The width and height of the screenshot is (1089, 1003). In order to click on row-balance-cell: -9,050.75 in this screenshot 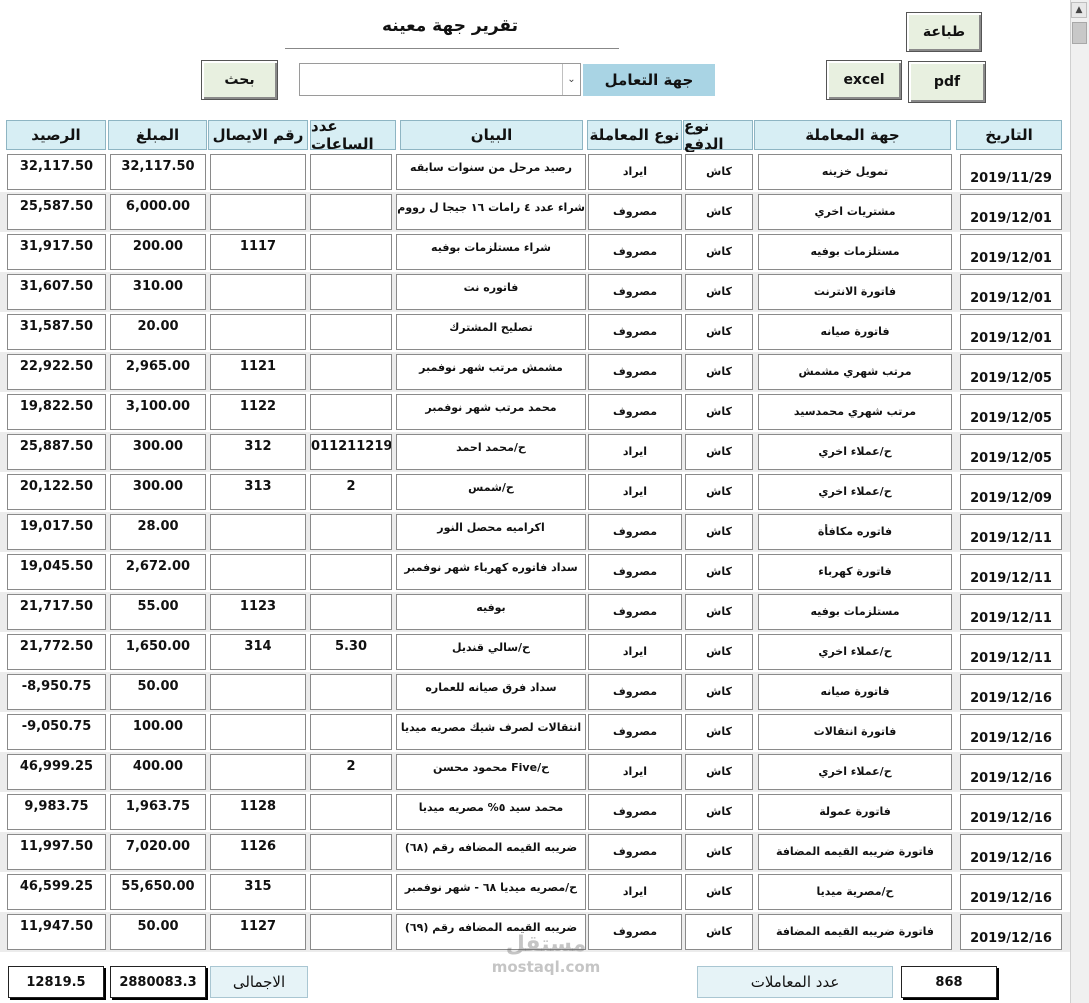, I will do `click(56, 732)`.